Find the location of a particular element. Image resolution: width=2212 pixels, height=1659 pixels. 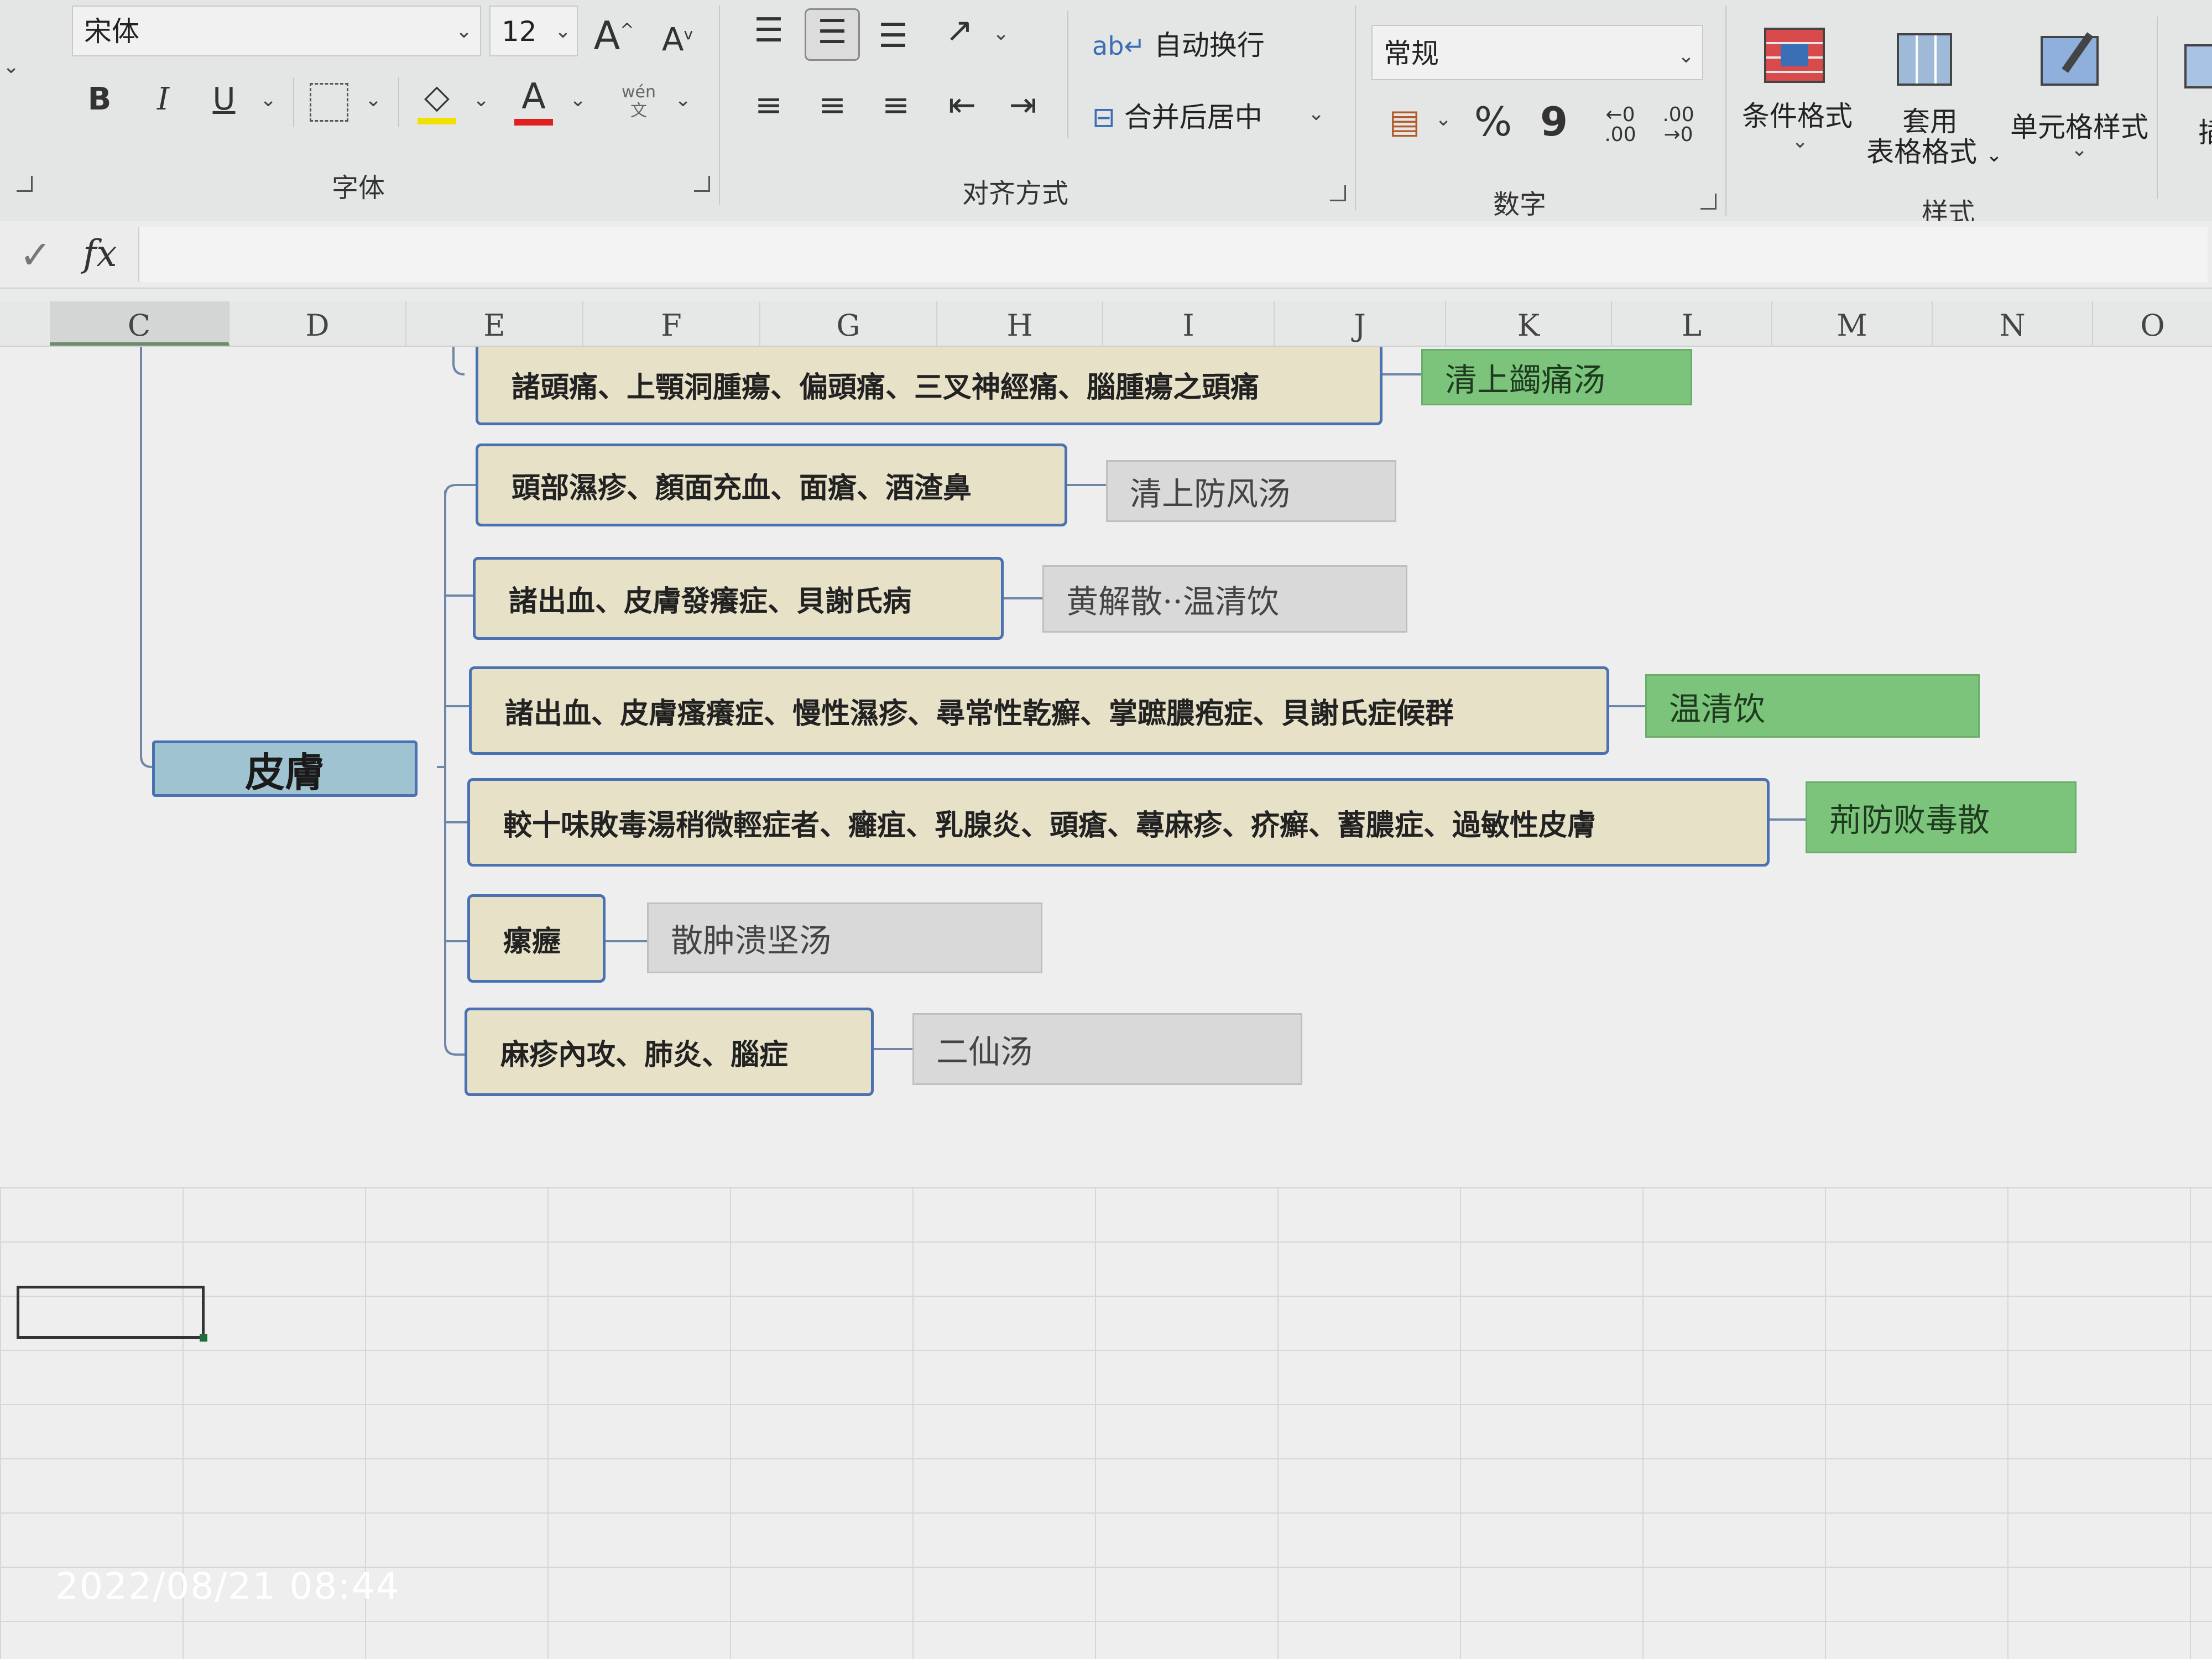

dialog-launcher-icon is located at coordinates (25, 184).